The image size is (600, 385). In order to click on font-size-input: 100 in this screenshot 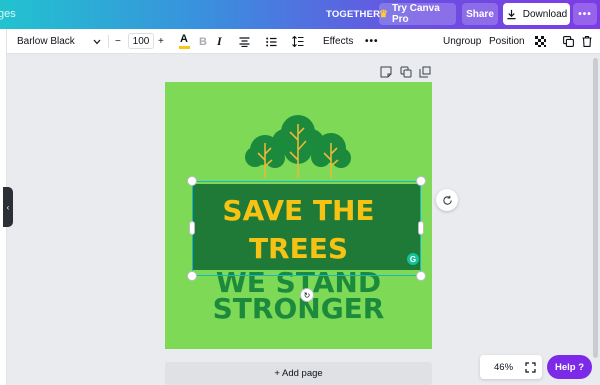, I will do `click(141, 41)`.